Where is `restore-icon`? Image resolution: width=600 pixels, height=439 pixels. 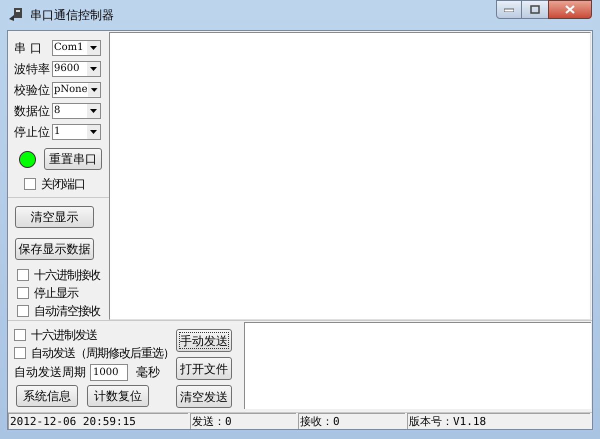
restore-icon is located at coordinates (535, 9).